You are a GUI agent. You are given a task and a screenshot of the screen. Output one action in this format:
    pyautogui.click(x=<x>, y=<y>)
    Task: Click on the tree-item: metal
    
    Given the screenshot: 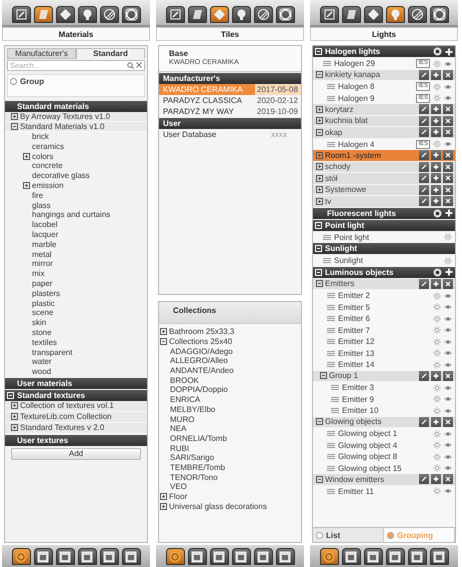 What is the action you would take?
    pyautogui.click(x=42, y=254)
    